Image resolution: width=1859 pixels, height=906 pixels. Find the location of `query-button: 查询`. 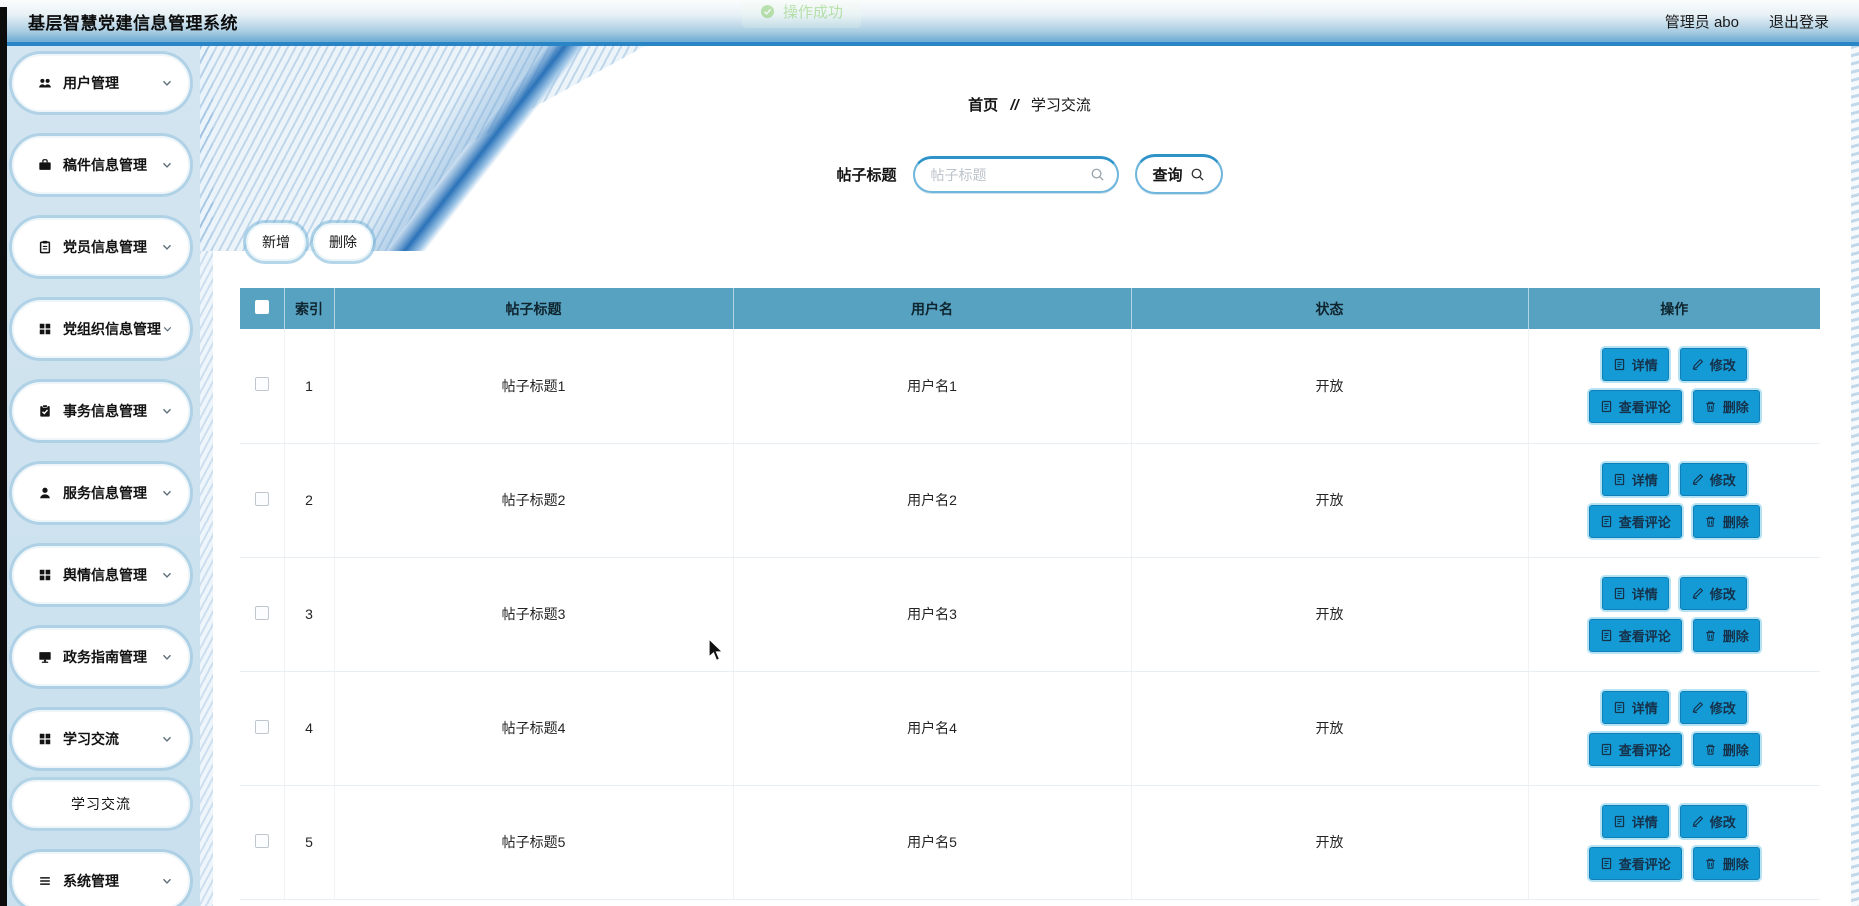

query-button: 查询 is located at coordinates (1178, 174).